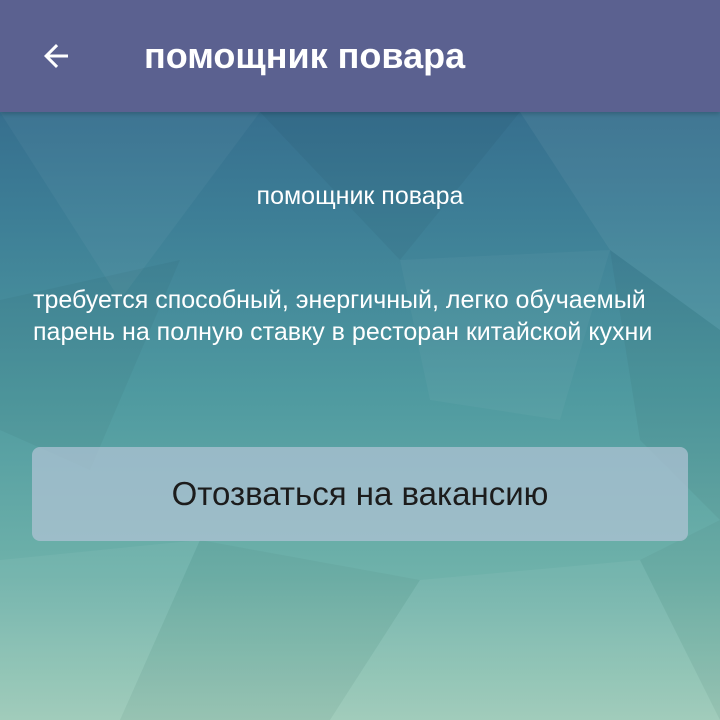  Describe the element at coordinates (360, 196) in the screenshot. I see `vacancy-title: помощник повара` at that location.